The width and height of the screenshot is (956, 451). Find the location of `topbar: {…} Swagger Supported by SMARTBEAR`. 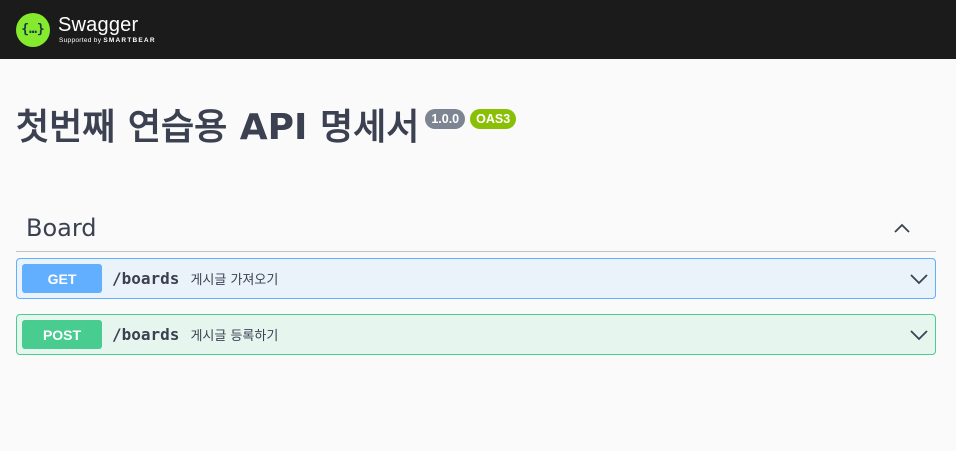

topbar: {…} Swagger Supported by SMARTBEAR is located at coordinates (478, 29).